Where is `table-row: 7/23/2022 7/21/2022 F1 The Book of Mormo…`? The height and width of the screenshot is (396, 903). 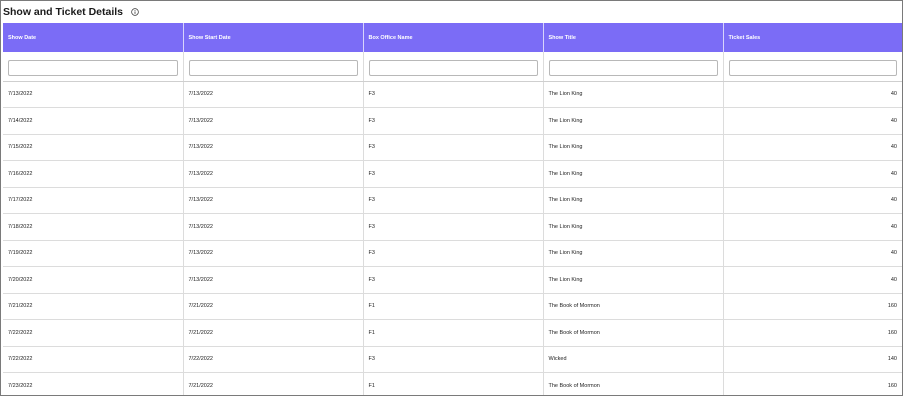
table-row: 7/23/2022 7/21/2022 F1 The Book of Mormo… is located at coordinates (452, 383).